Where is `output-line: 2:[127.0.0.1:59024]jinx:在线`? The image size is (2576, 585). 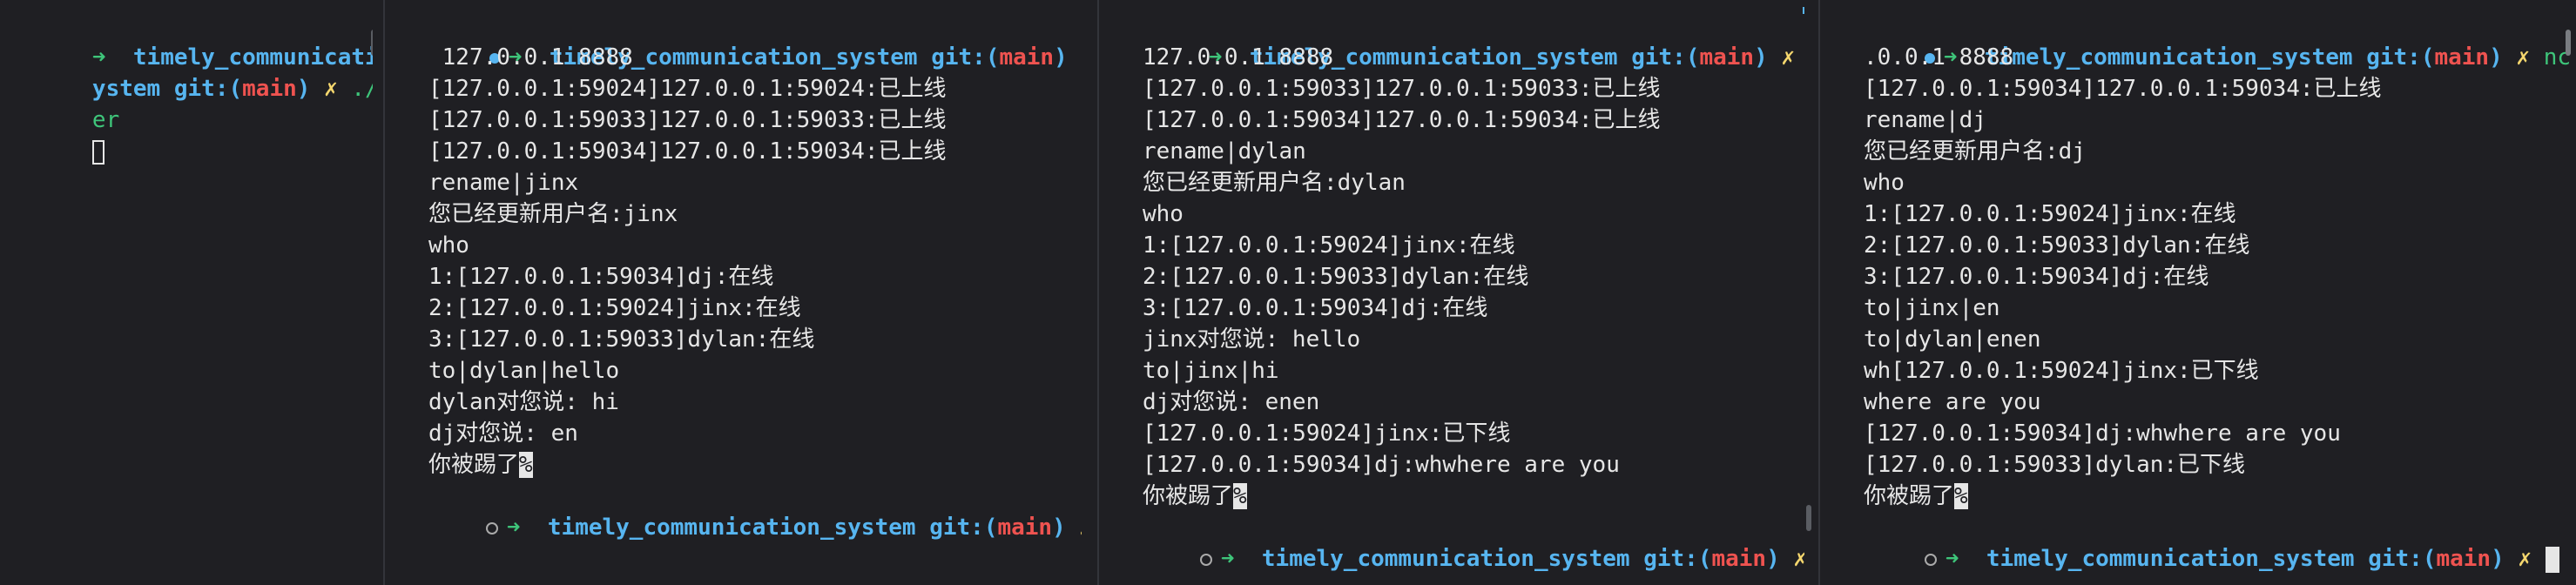
output-line: 2:[127.0.0.1:59024]jinx:在线 is located at coordinates (614, 308).